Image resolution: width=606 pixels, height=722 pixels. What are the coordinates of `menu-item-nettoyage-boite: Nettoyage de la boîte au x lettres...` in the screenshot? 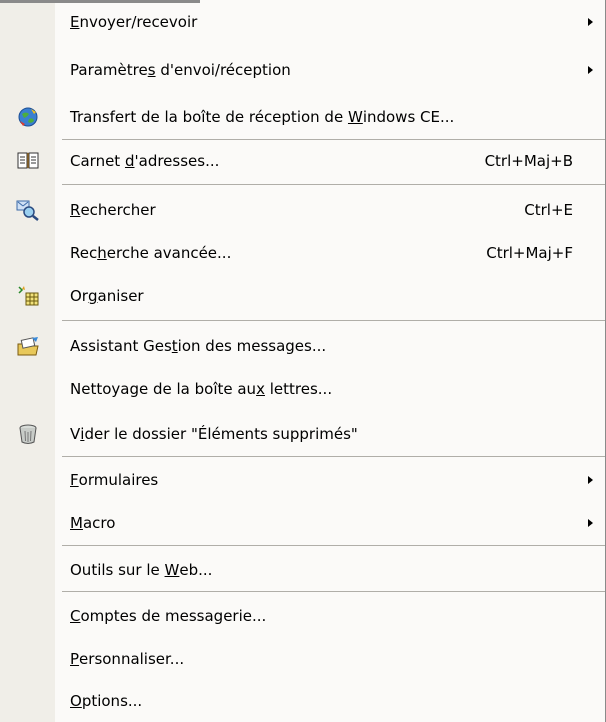 It's located at (302, 389).